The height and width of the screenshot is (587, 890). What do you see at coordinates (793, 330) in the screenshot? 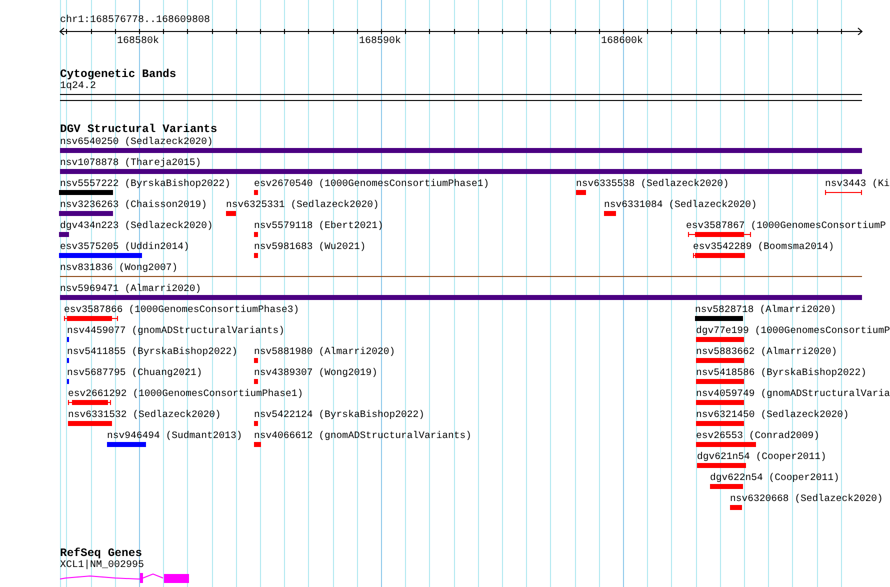
I see `variant-label: dgv77e199 (1000GenomesConsortiumP` at bounding box center [793, 330].